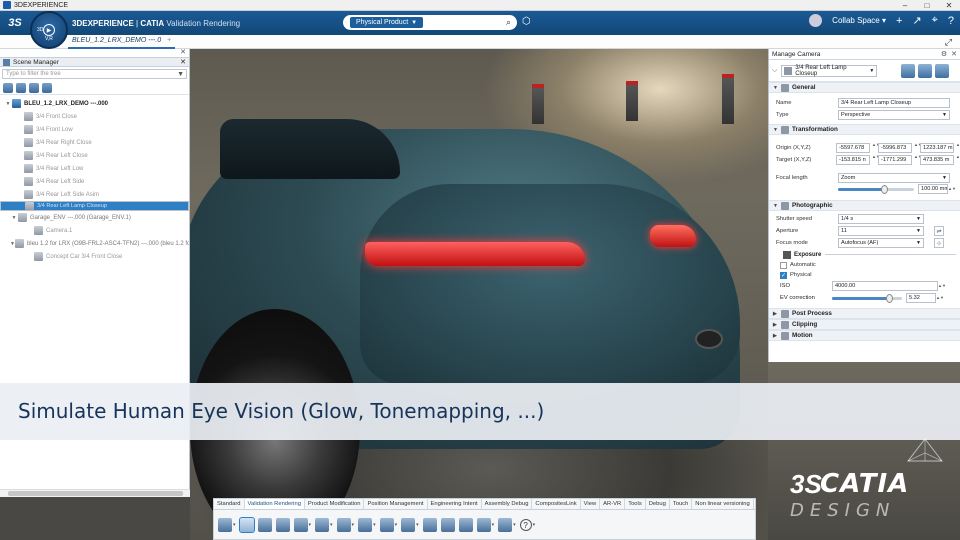 The image size is (960, 540). What do you see at coordinates (723, 504) in the screenshot?
I see `tab-non-linear-versioning: Non linear versioning` at bounding box center [723, 504].